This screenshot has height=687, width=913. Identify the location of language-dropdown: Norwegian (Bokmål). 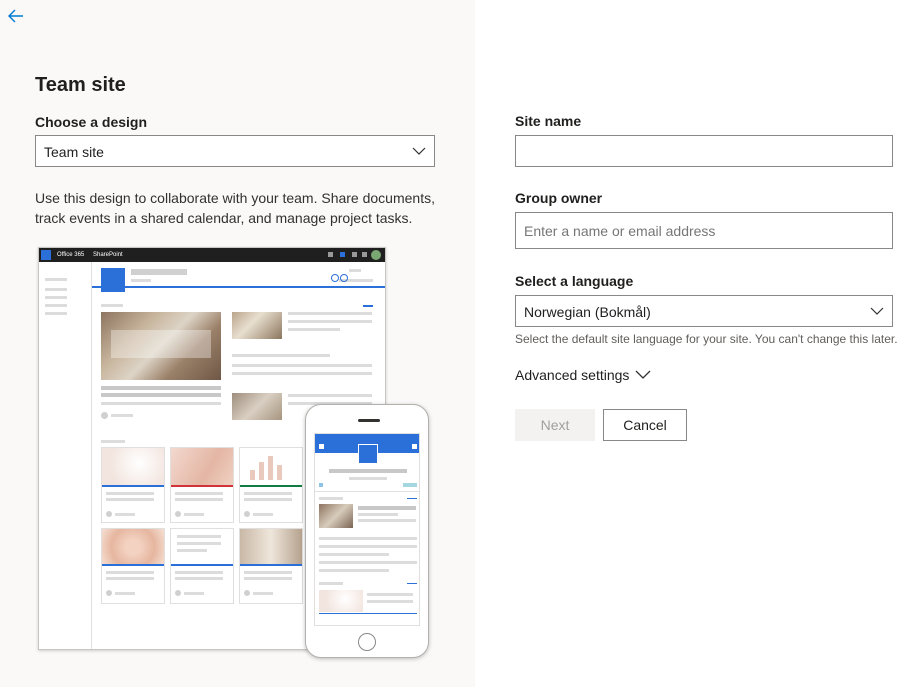
(704, 311).